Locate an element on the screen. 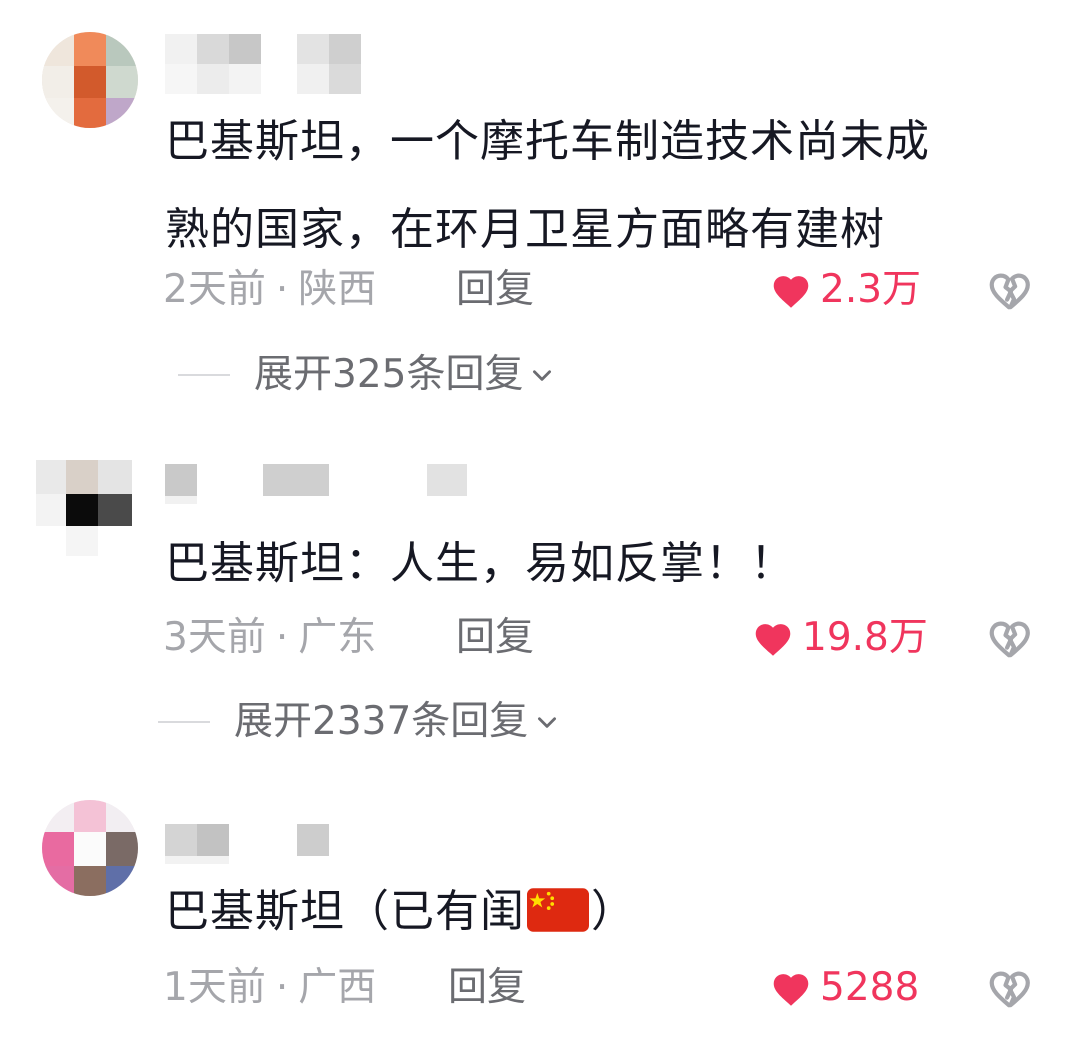  expand-replies-button: 展开325条回复 is located at coordinates (366, 375).